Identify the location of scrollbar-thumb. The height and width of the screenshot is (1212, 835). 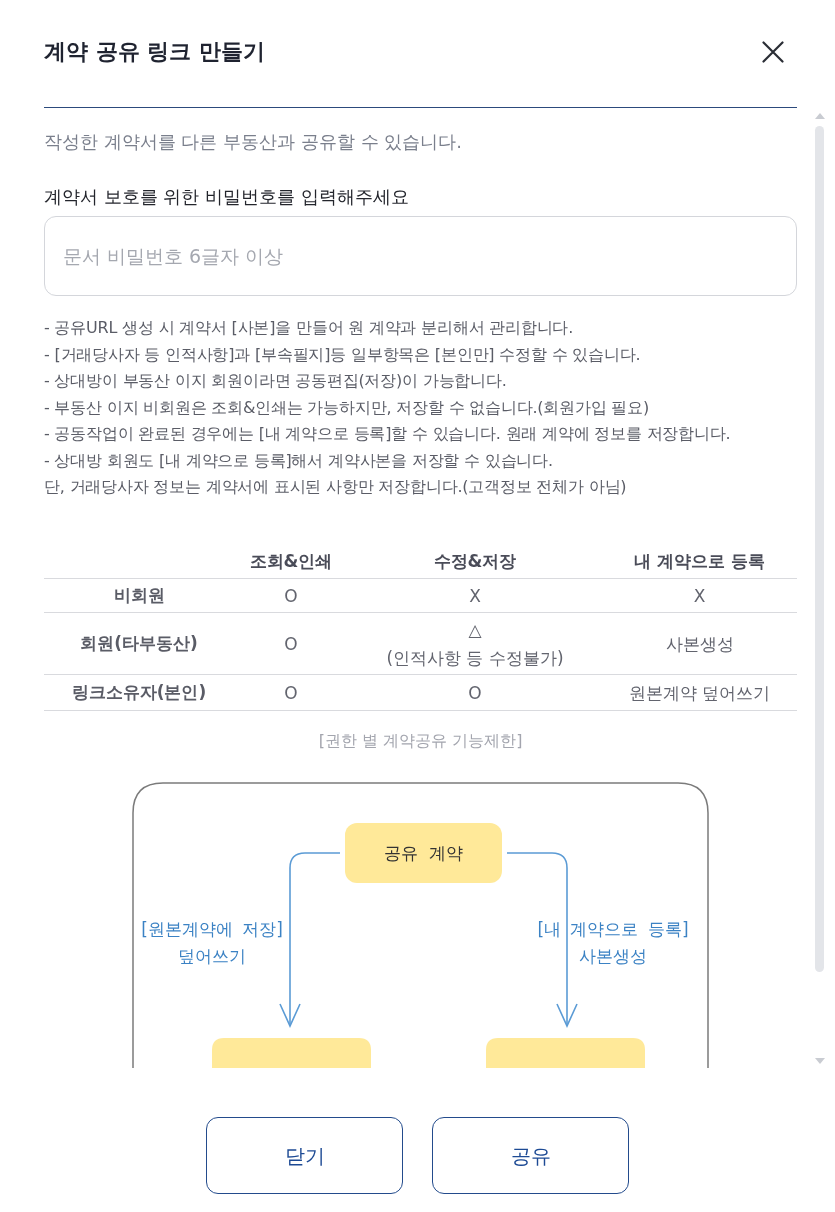
(819, 549).